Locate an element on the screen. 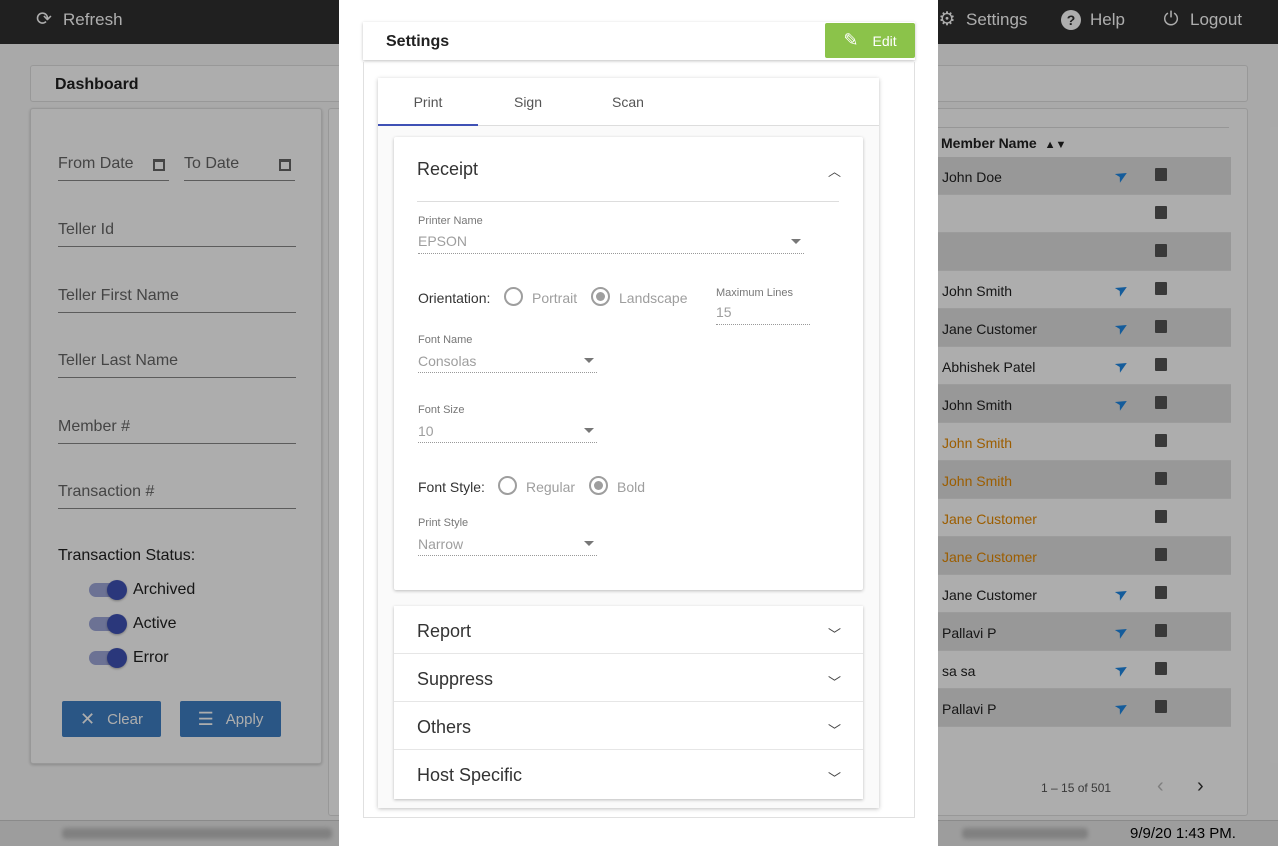 This screenshot has height=846, width=1278. font-size-value: 10 is located at coordinates (426, 431).